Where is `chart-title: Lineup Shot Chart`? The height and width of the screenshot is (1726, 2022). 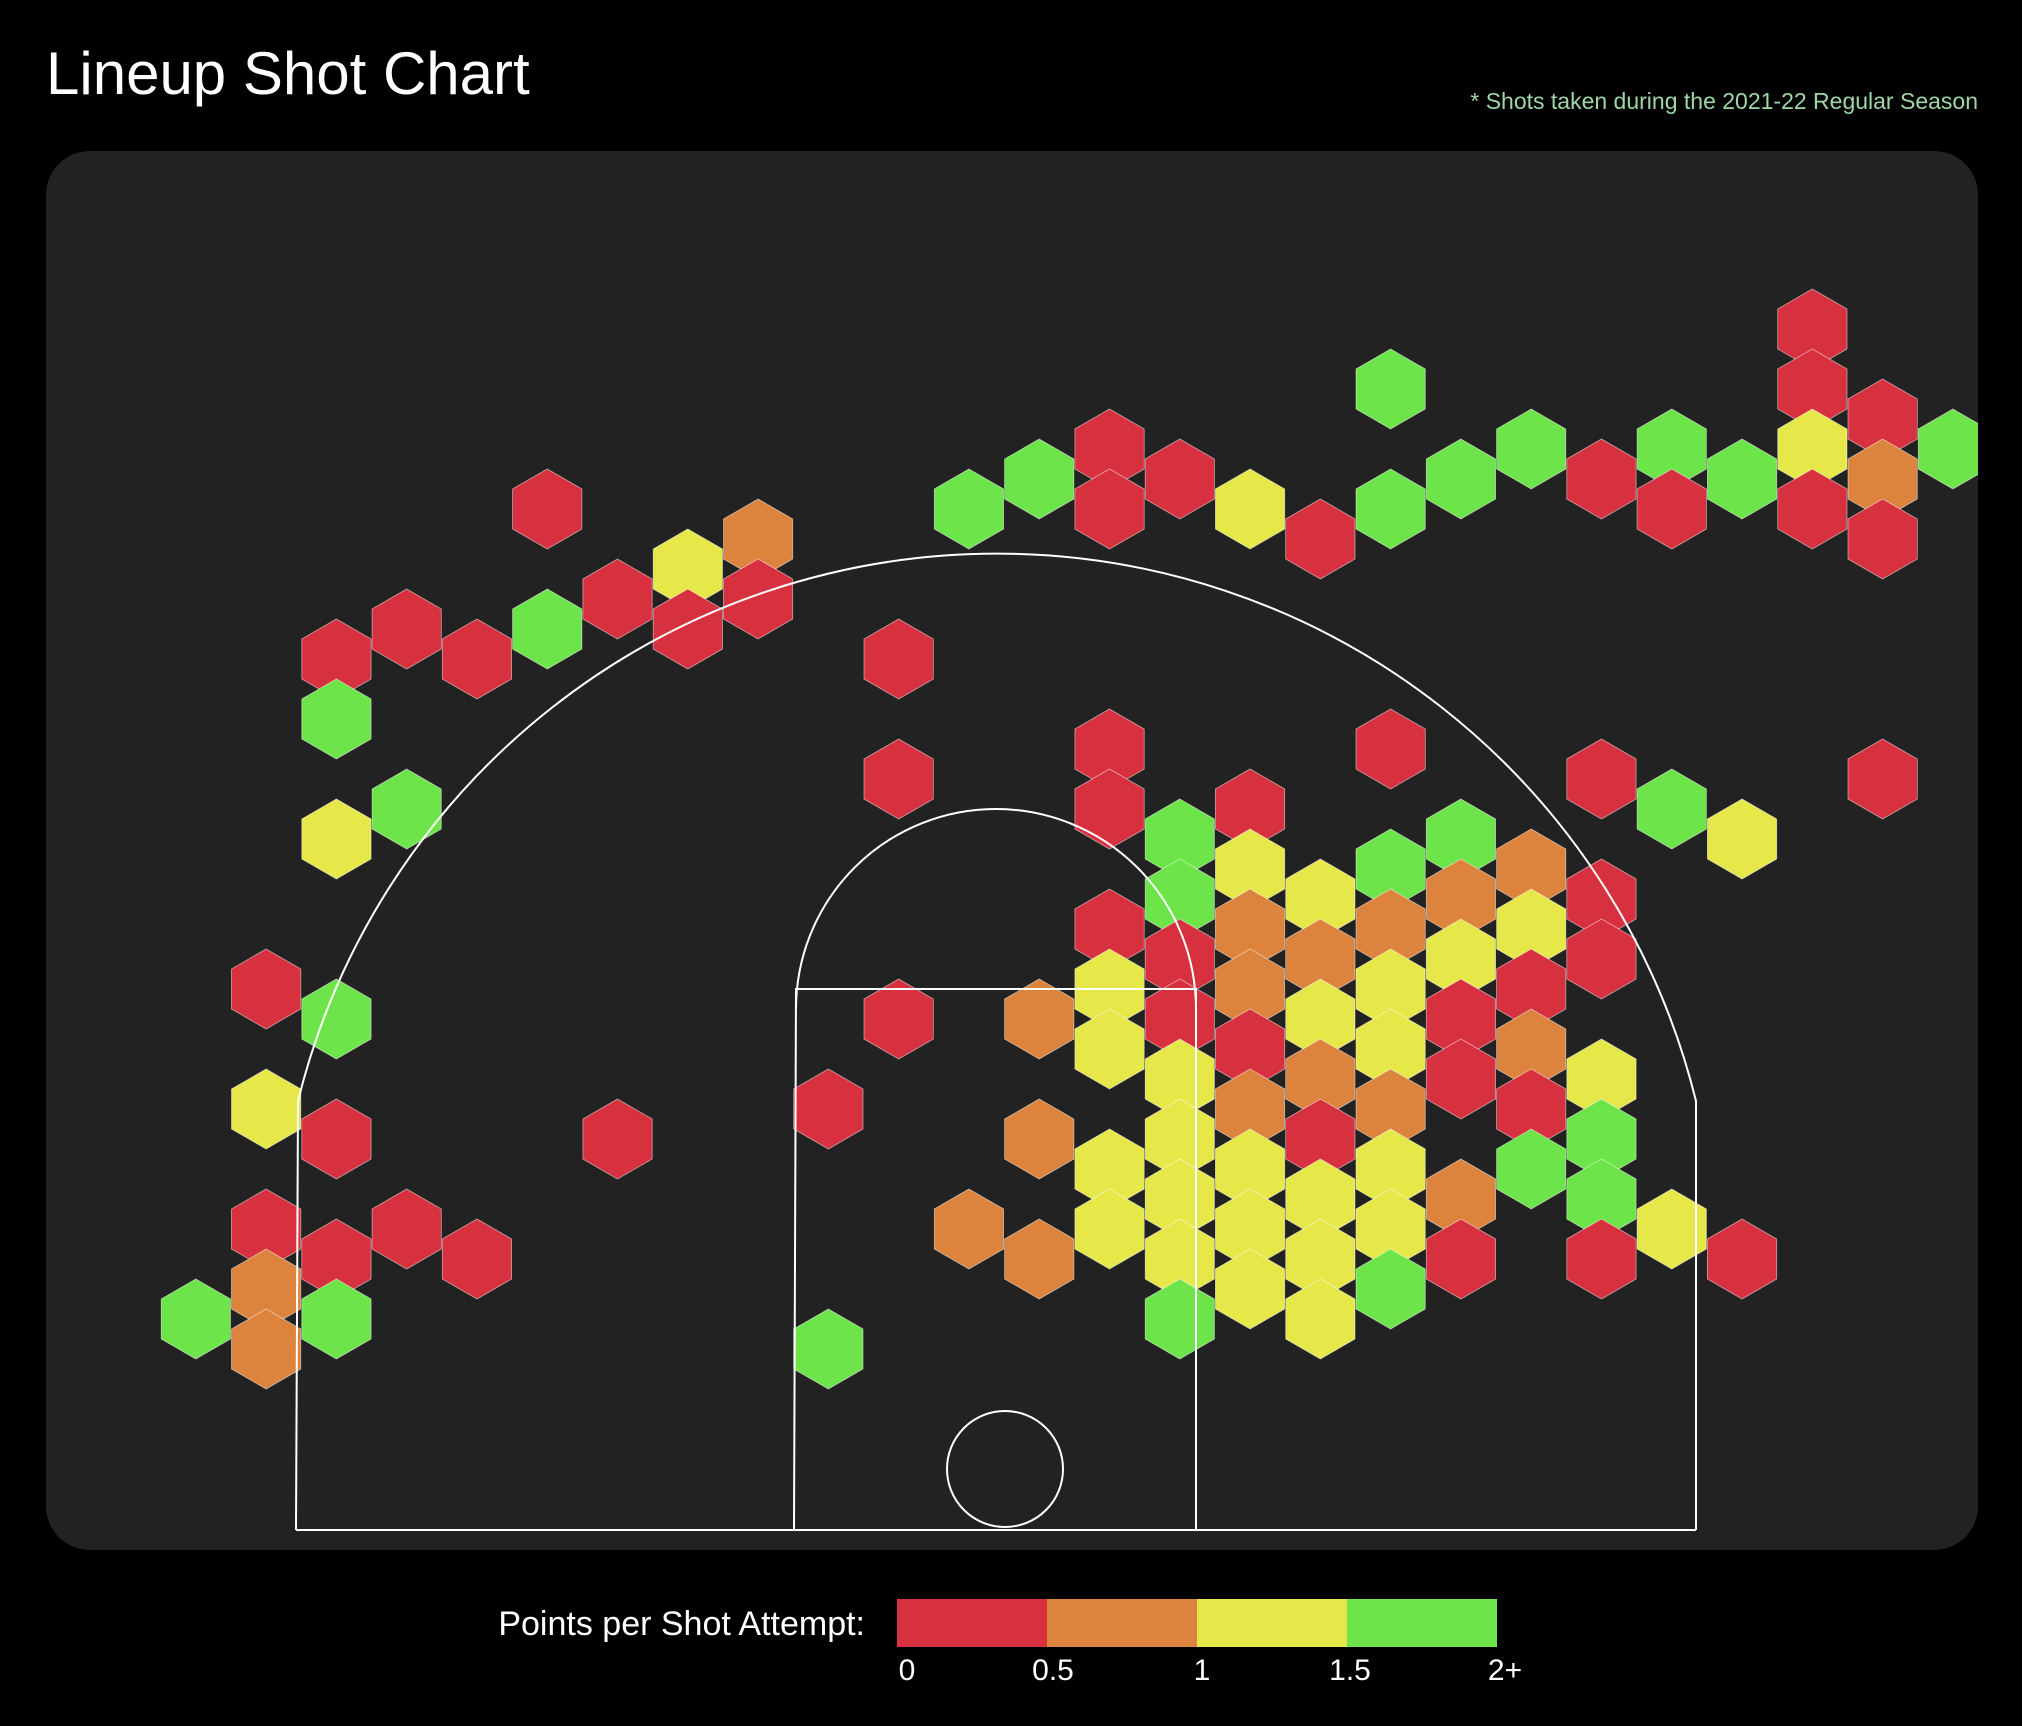
chart-title: Lineup Shot Chart is located at coordinates (288, 73).